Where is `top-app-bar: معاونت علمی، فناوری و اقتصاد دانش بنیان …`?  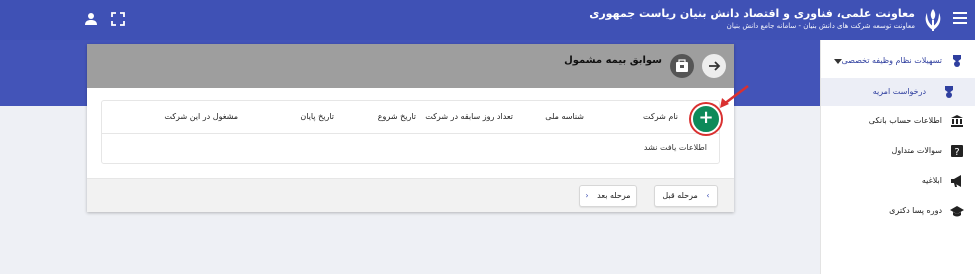 top-app-bar: معاونت علمی، فناوری و اقتصاد دانش بنیان … is located at coordinates (487, 20).